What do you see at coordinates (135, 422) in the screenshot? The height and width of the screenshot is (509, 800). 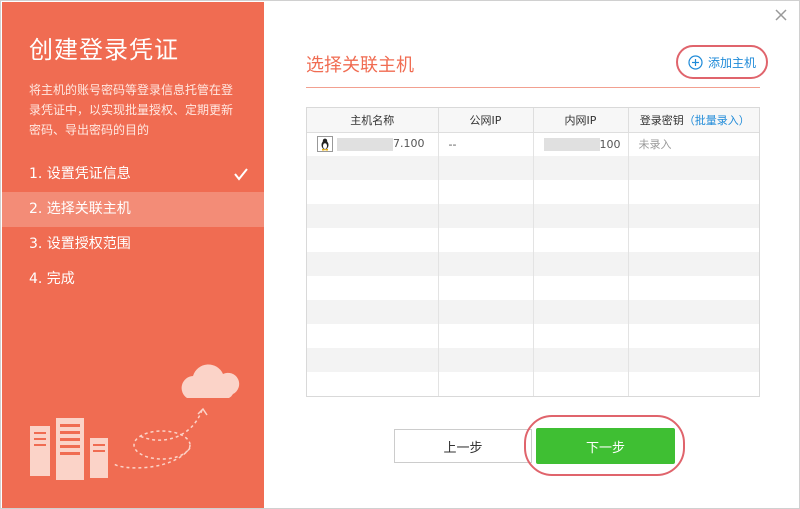 I see `servers-cloud-illustration` at bounding box center [135, 422].